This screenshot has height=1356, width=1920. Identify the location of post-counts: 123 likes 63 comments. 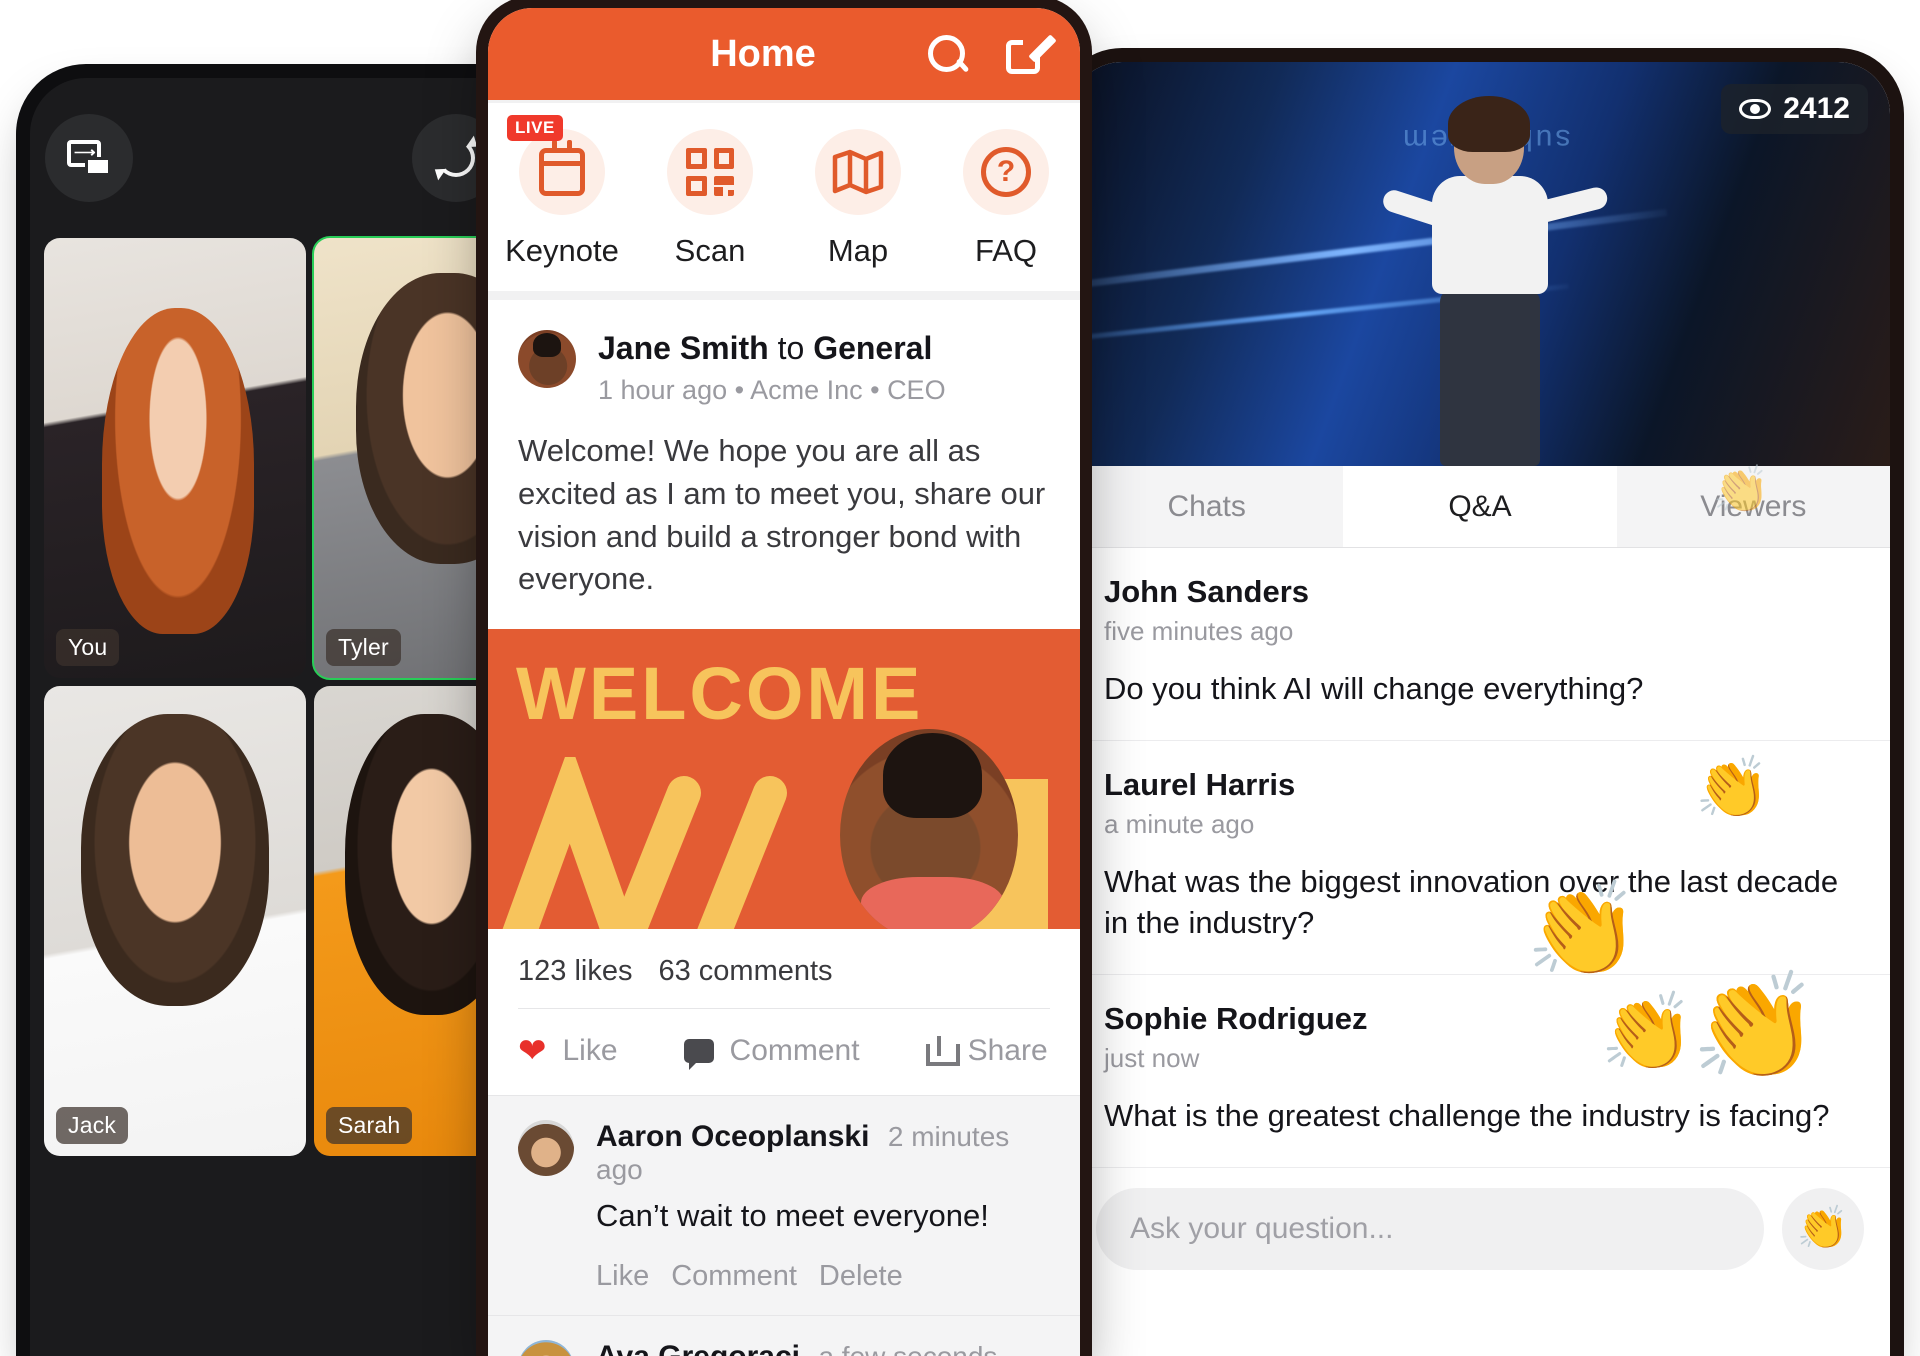
(784, 968).